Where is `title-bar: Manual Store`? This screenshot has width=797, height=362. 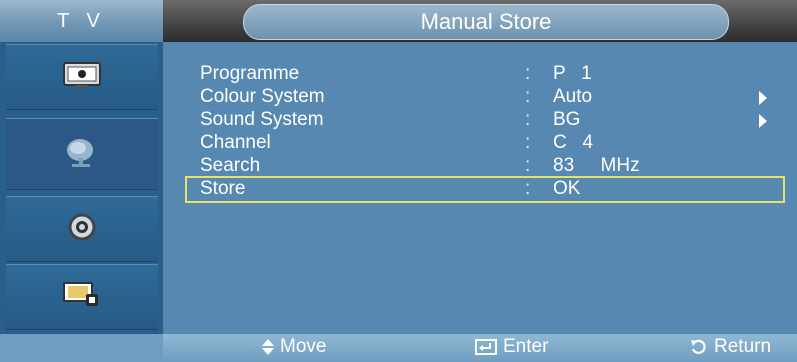 title-bar: Manual Store is located at coordinates (480, 21).